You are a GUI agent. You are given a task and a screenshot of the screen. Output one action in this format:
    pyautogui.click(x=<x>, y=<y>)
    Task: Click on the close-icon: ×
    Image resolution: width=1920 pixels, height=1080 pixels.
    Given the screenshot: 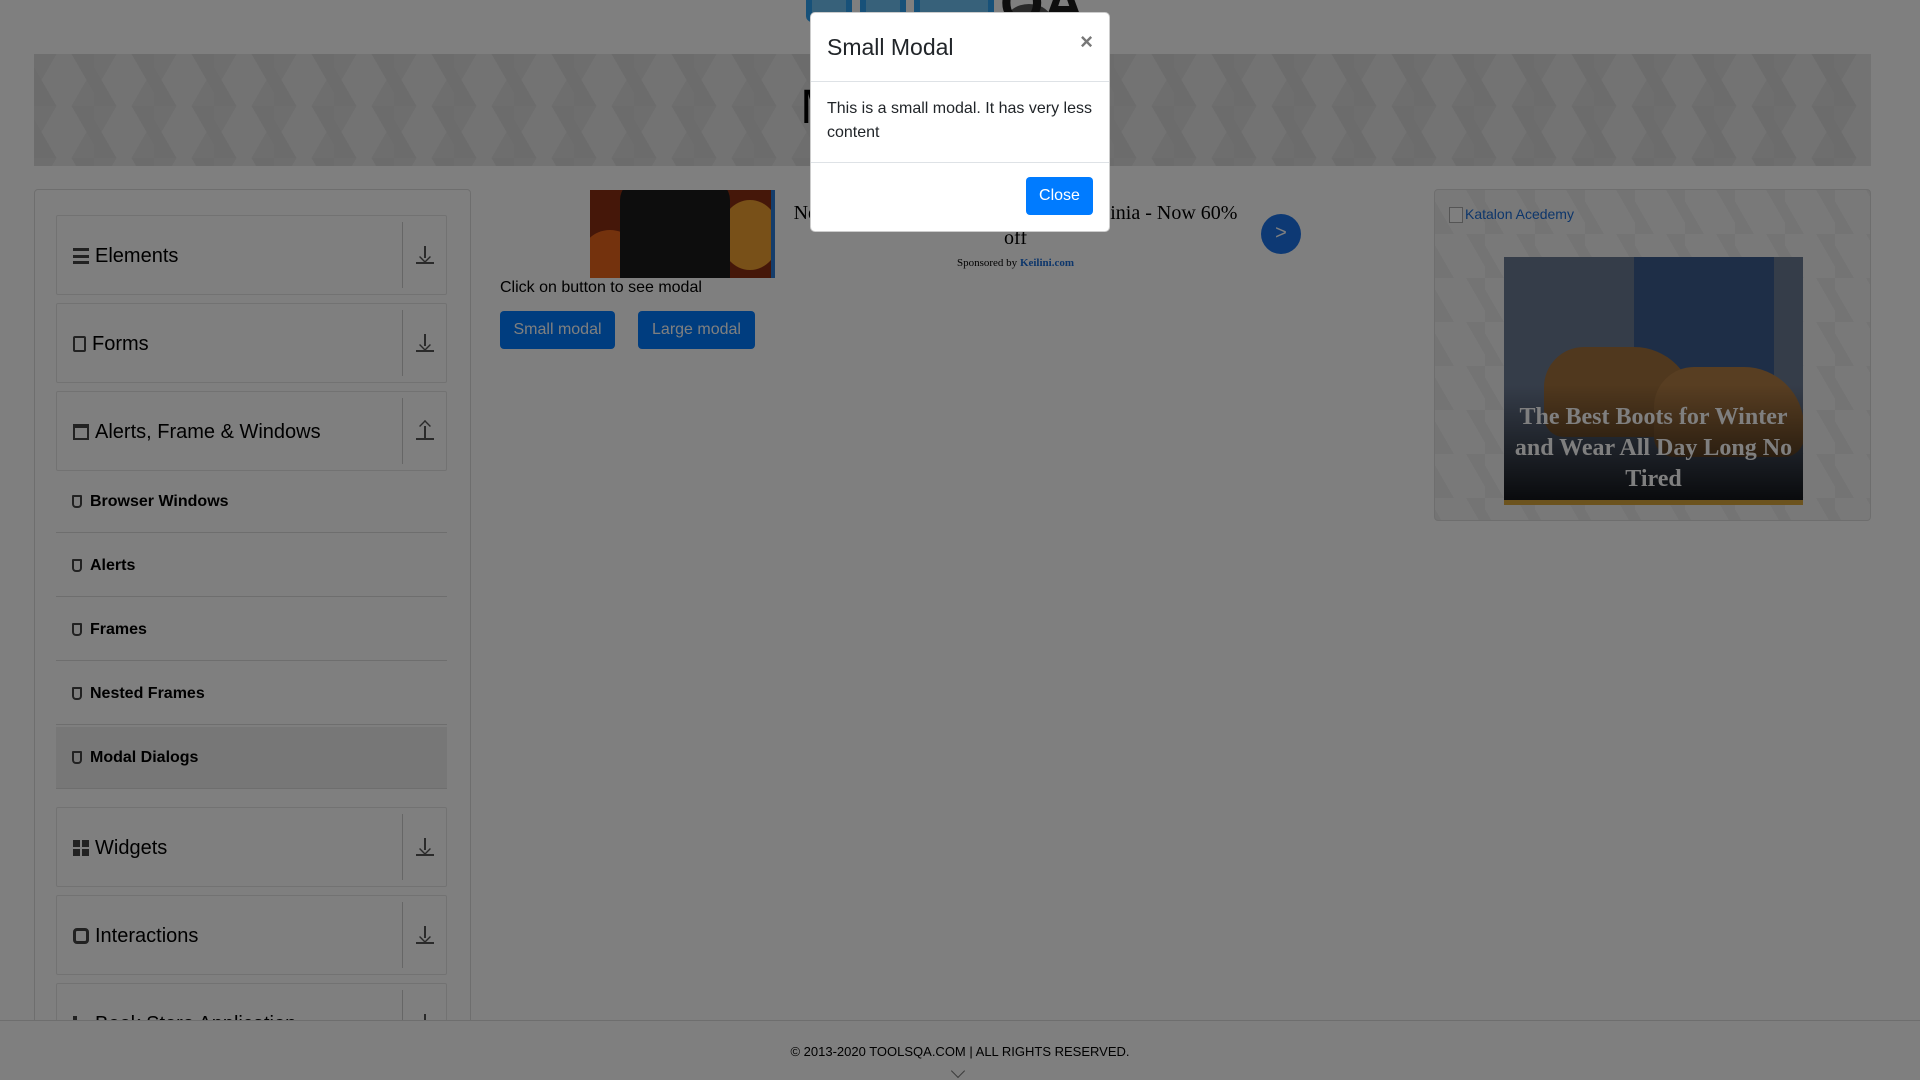 What is the action you would take?
    pyautogui.click(x=1086, y=42)
    